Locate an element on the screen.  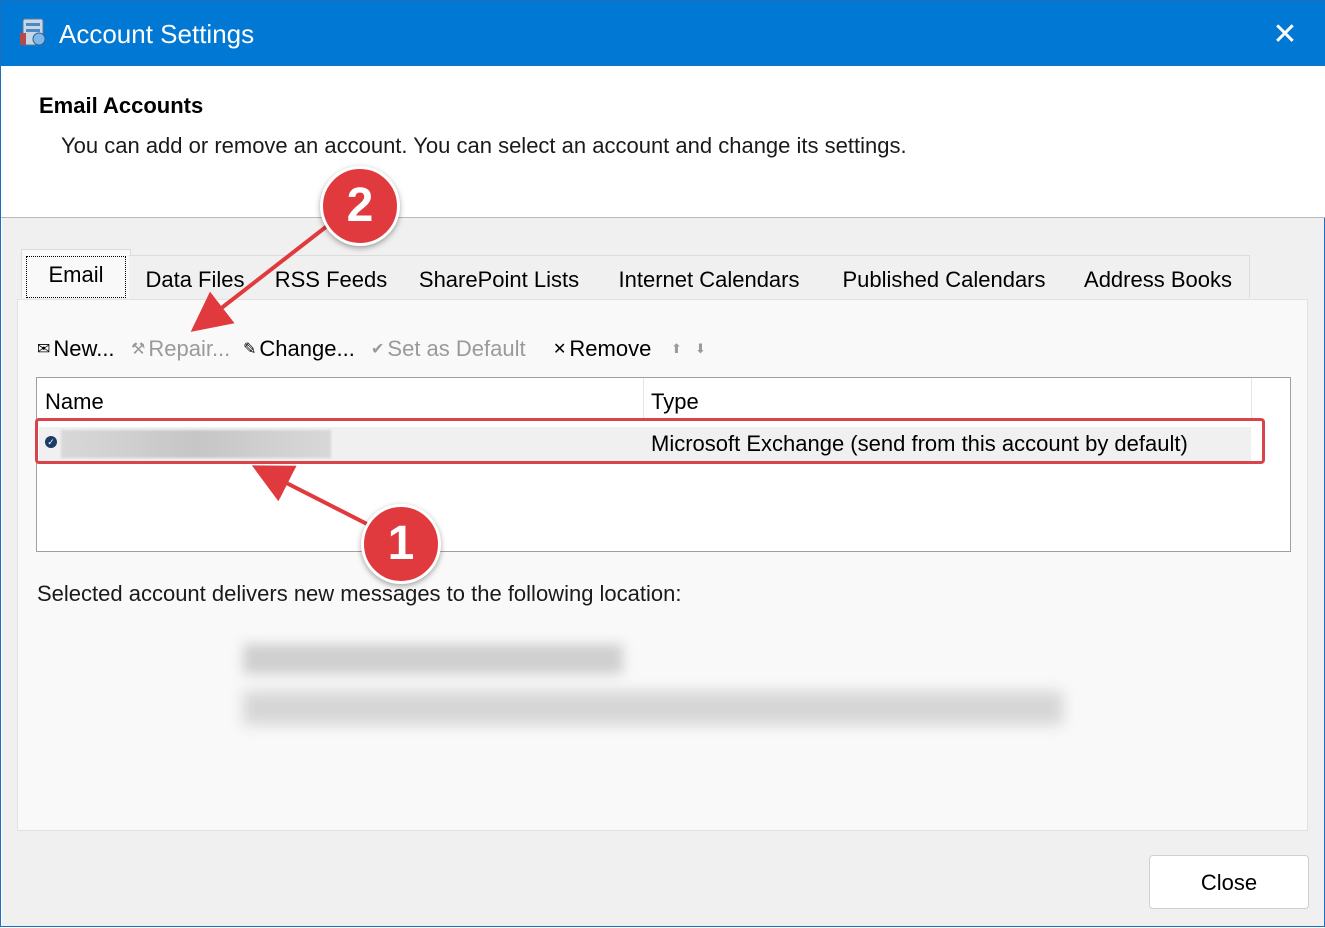
tab-rss-feeds: RSS Feeds is located at coordinates (331, 276).